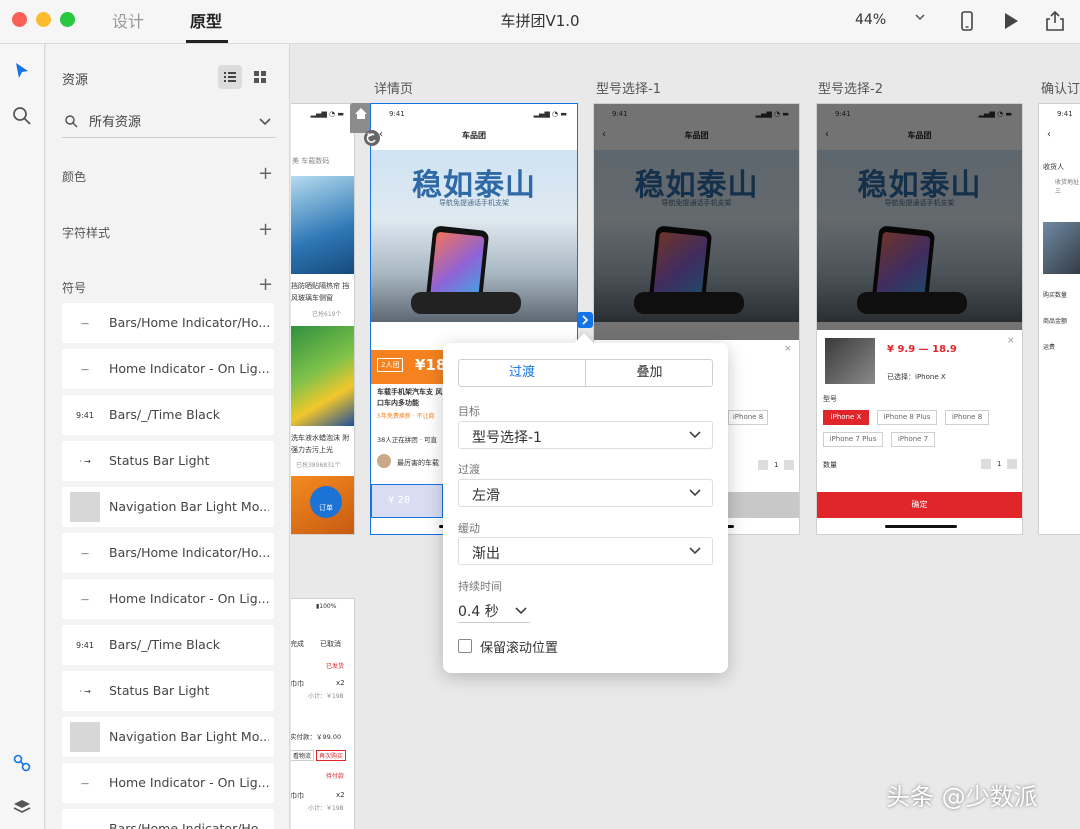  Describe the element at coordinates (335, 776) in the screenshot. I see `order-status-badge: 待付款` at that location.